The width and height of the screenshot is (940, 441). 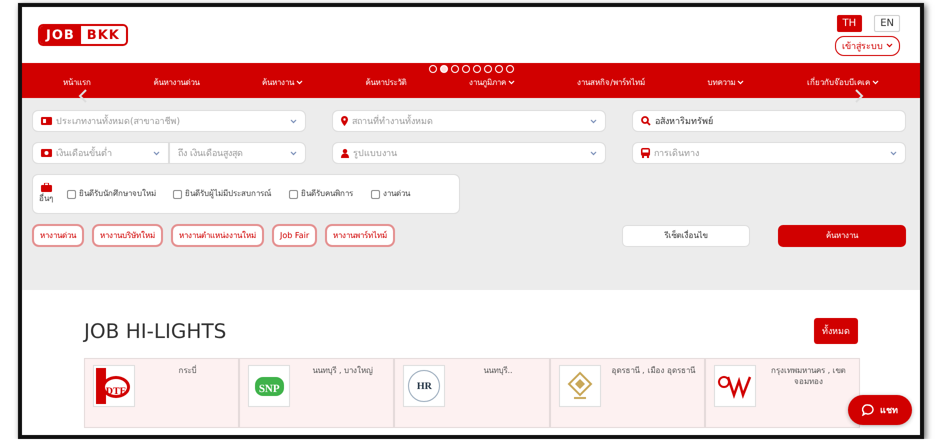 I want to click on nav-link: บทความ, so click(x=725, y=82).